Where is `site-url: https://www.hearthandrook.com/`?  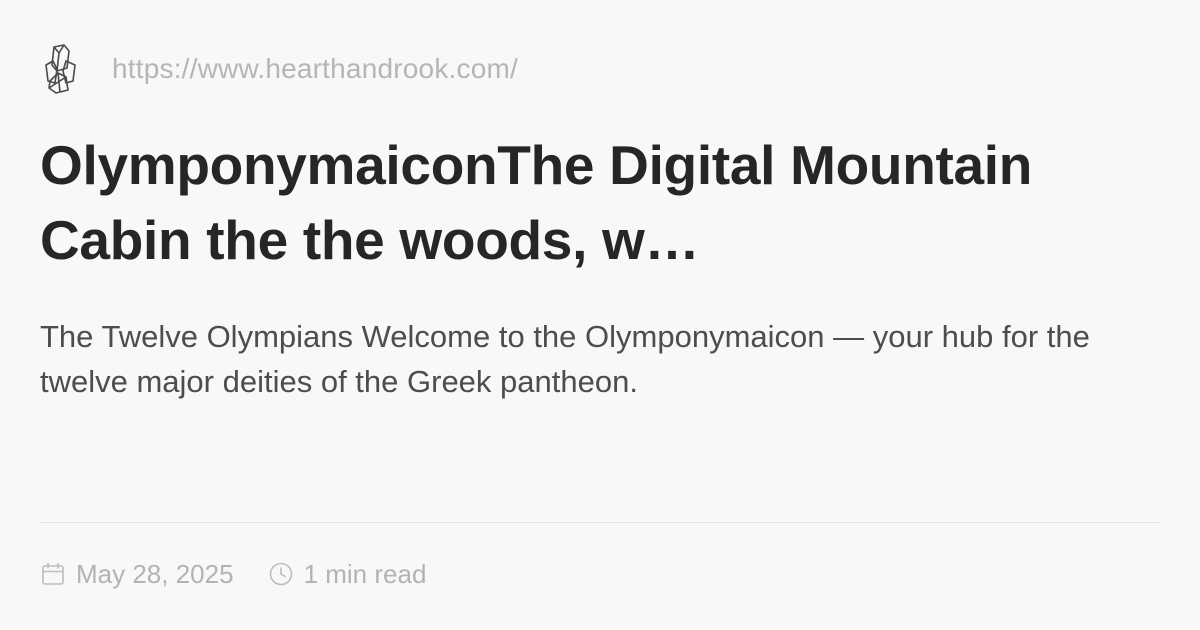 site-url: https://www.hearthandrook.com/ is located at coordinates (315, 69).